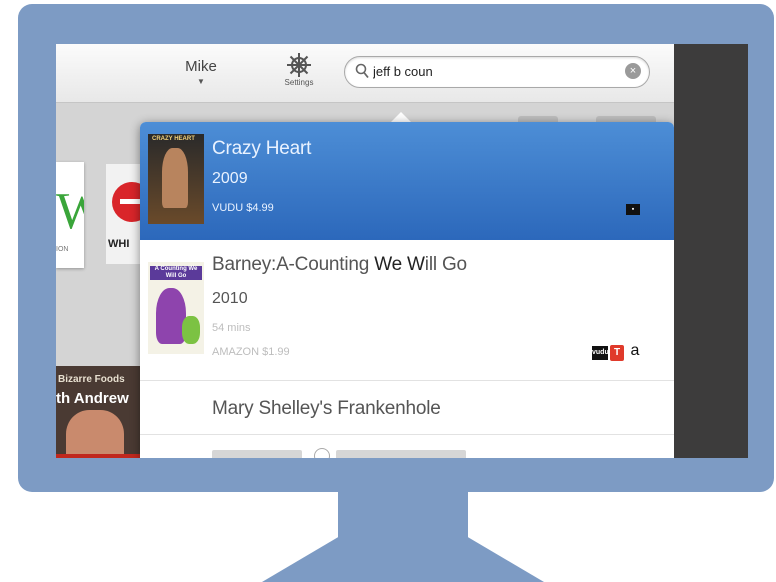  What do you see at coordinates (505, 559) in the screenshot?
I see `monitor-base-right` at bounding box center [505, 559].